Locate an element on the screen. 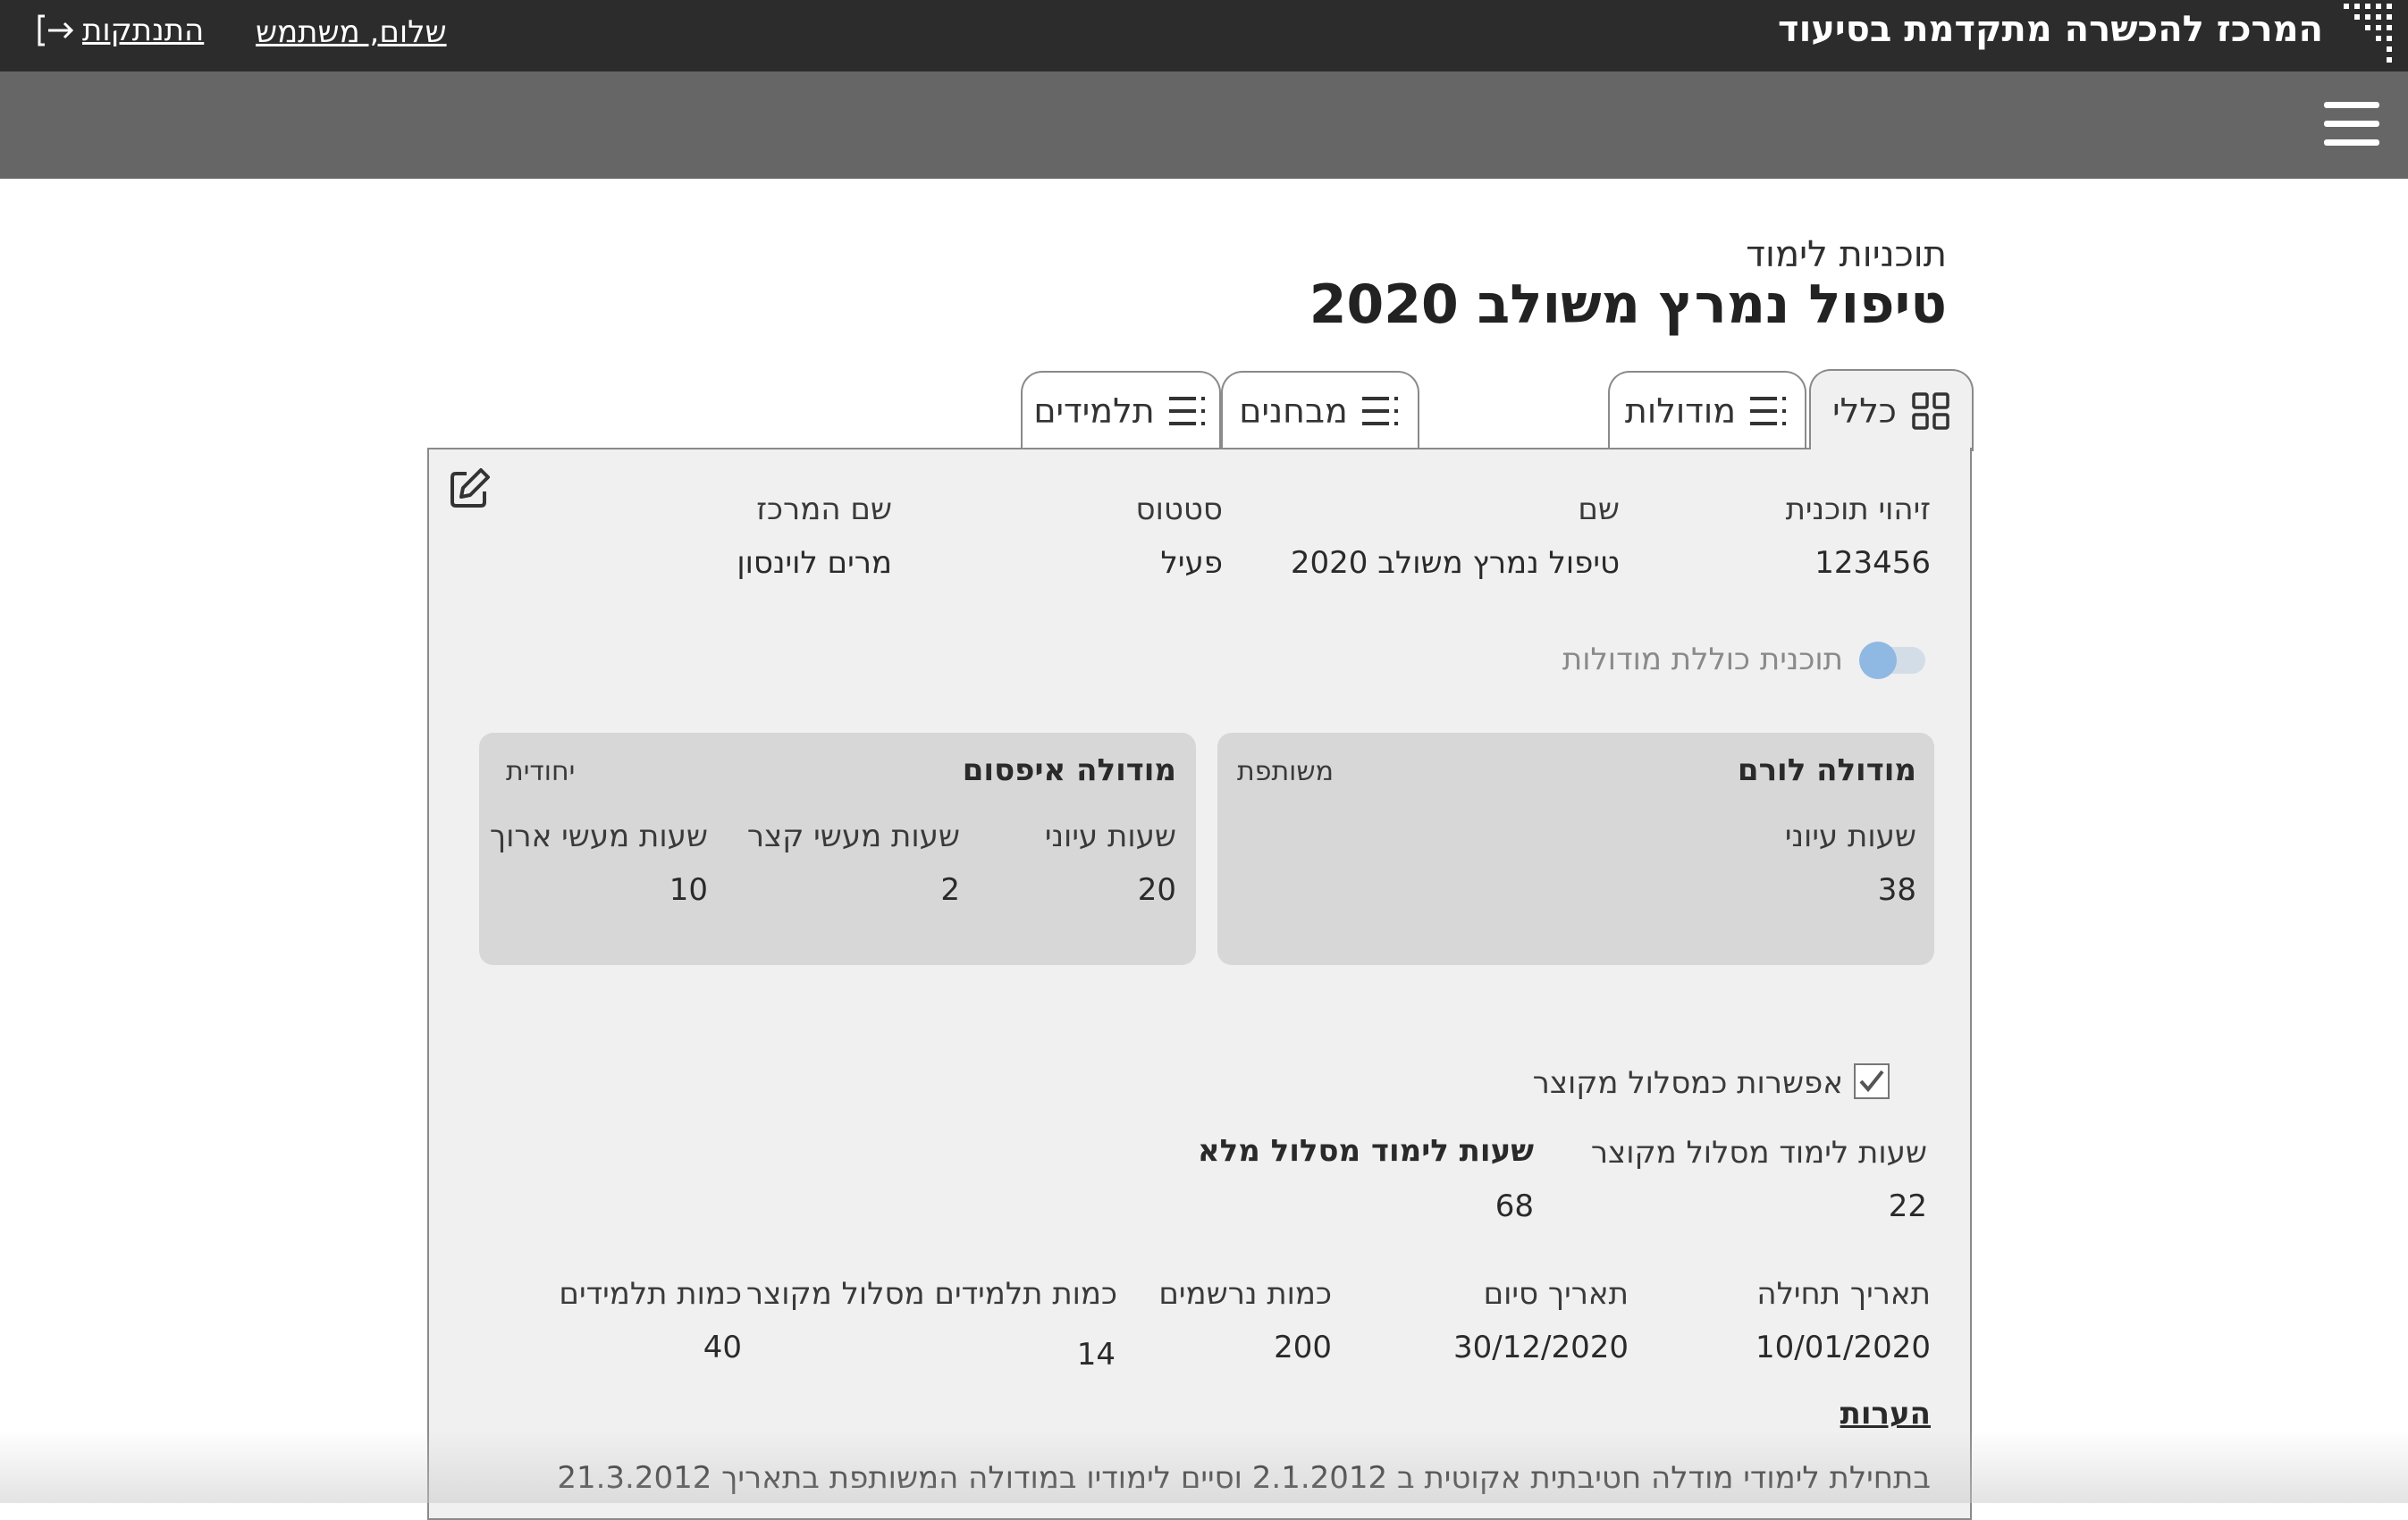 This screenshot has height=1520, width=2408. start-date-label: תאריך תחילה is located at coordinates (1844, 1294).